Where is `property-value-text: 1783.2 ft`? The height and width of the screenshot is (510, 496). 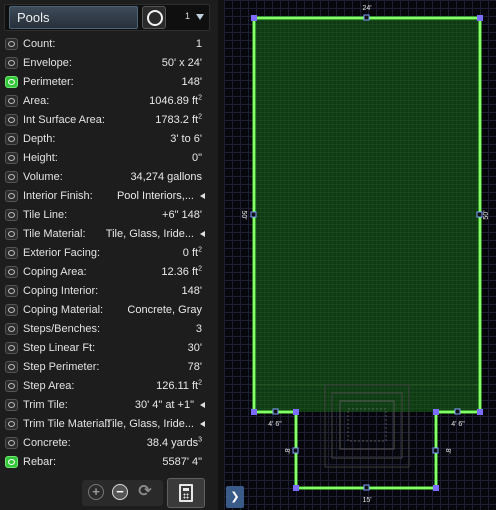
property-value-text: 1783.2 ft is located at coordinates (177, 120).